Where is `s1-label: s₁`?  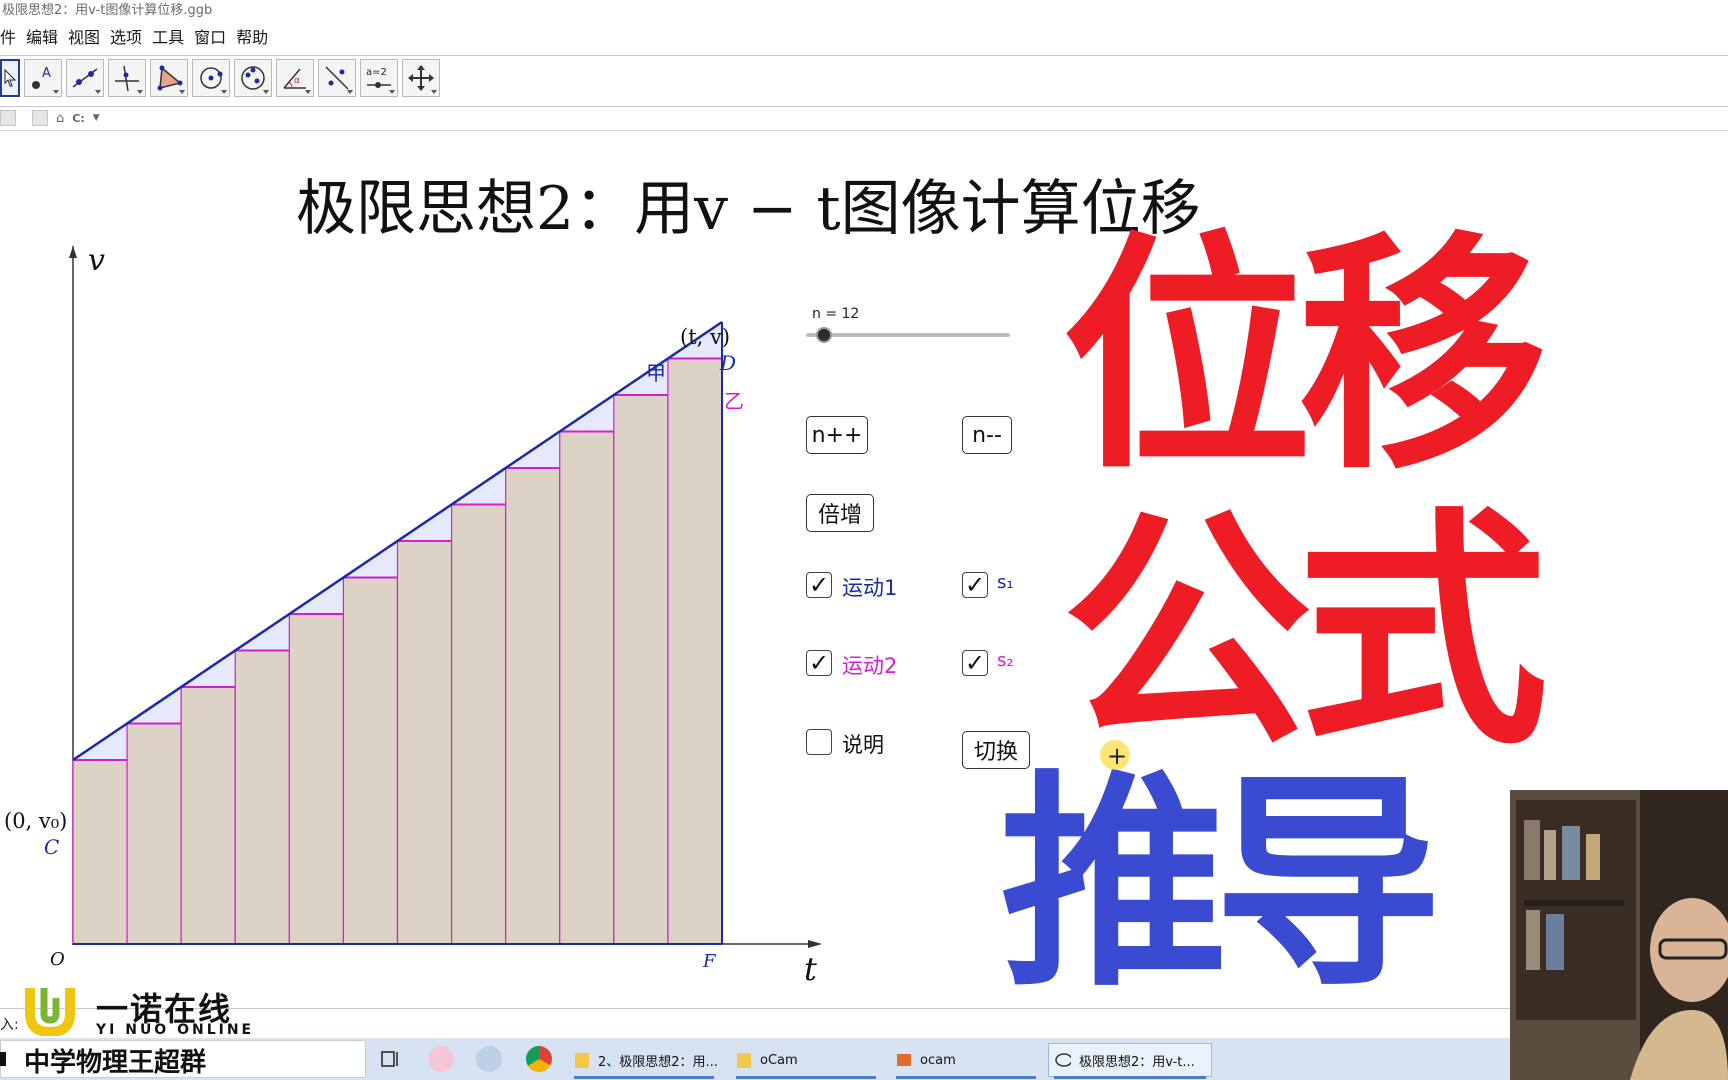
s1-label: s₁ is located at coordinates (1005, 582).